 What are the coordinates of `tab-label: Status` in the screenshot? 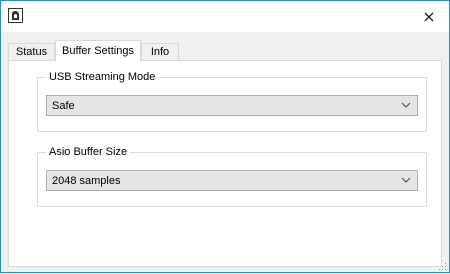 It's located at (31, 52).